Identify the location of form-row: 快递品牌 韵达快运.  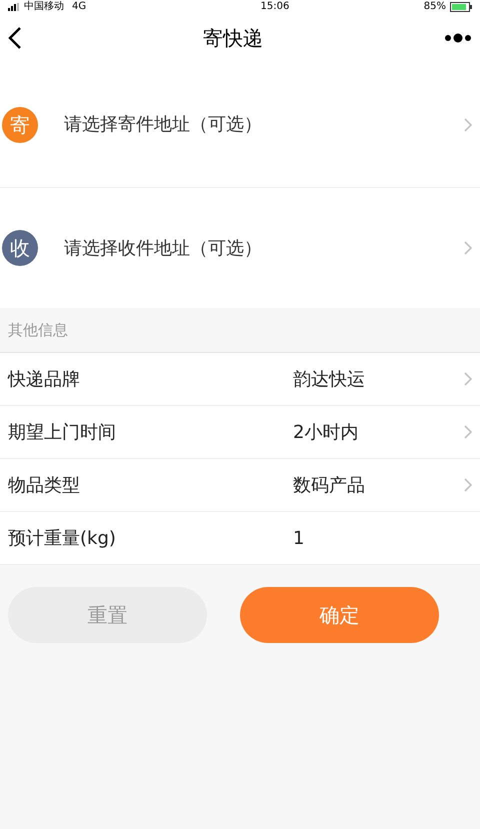
(240, 379).